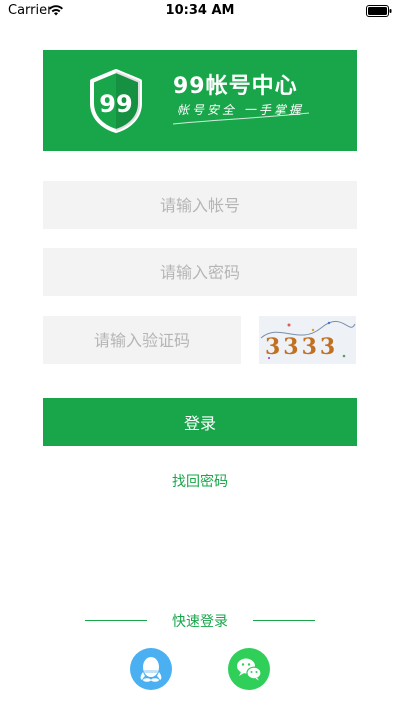  I want to click on clock-label: 10:34 AM, so click(200, 10).